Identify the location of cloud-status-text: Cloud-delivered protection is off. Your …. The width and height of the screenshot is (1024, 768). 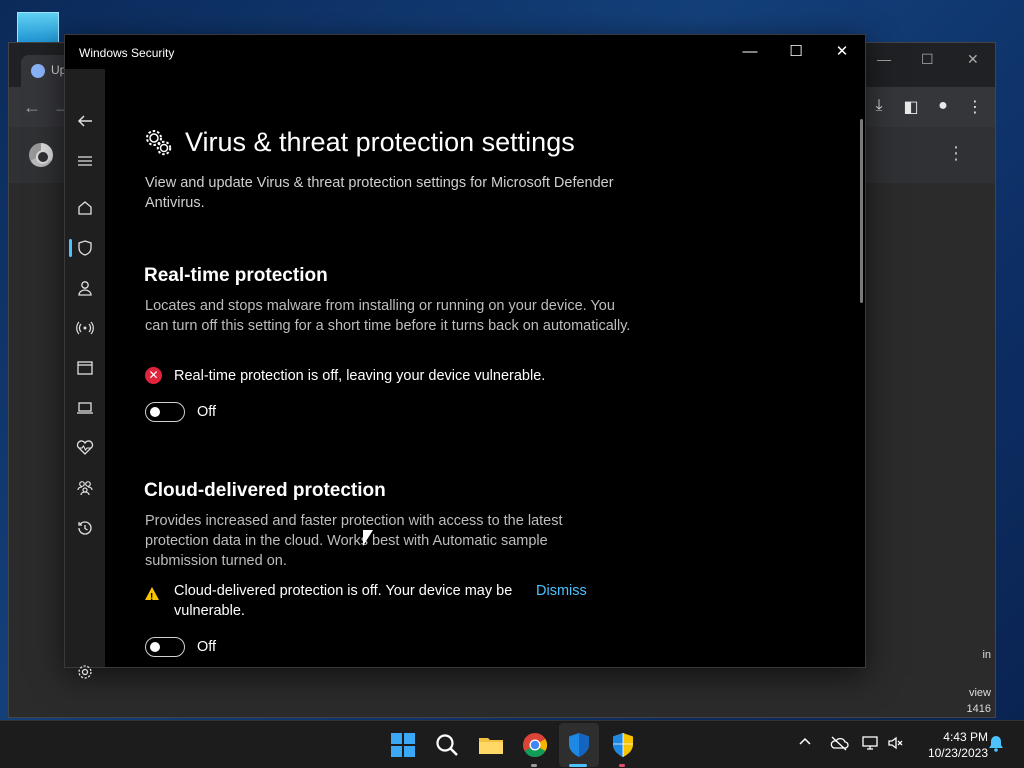
(343, 601).